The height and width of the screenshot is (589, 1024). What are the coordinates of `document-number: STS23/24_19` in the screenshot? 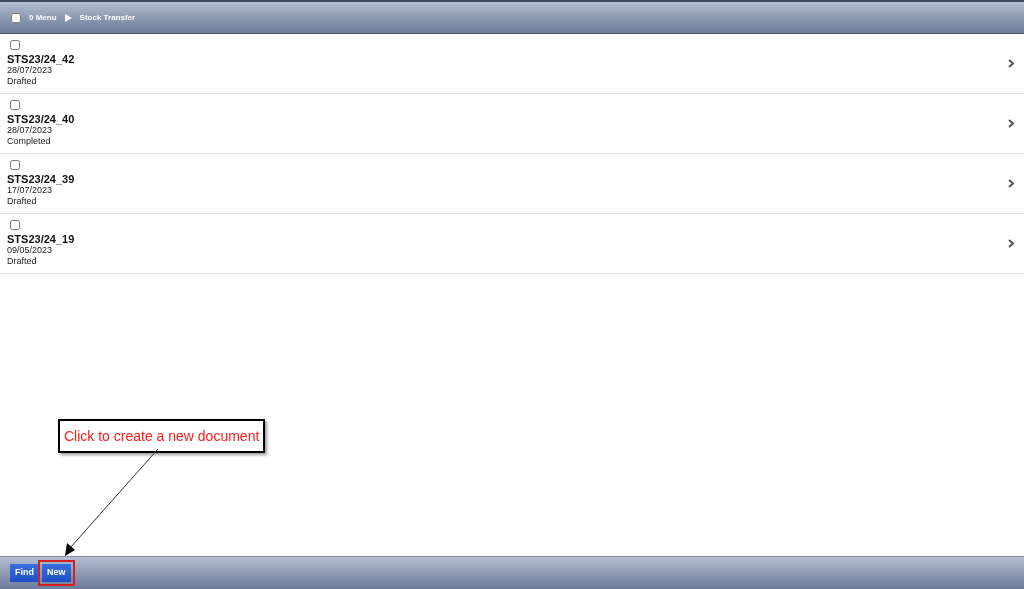 It's located at (41, 239).